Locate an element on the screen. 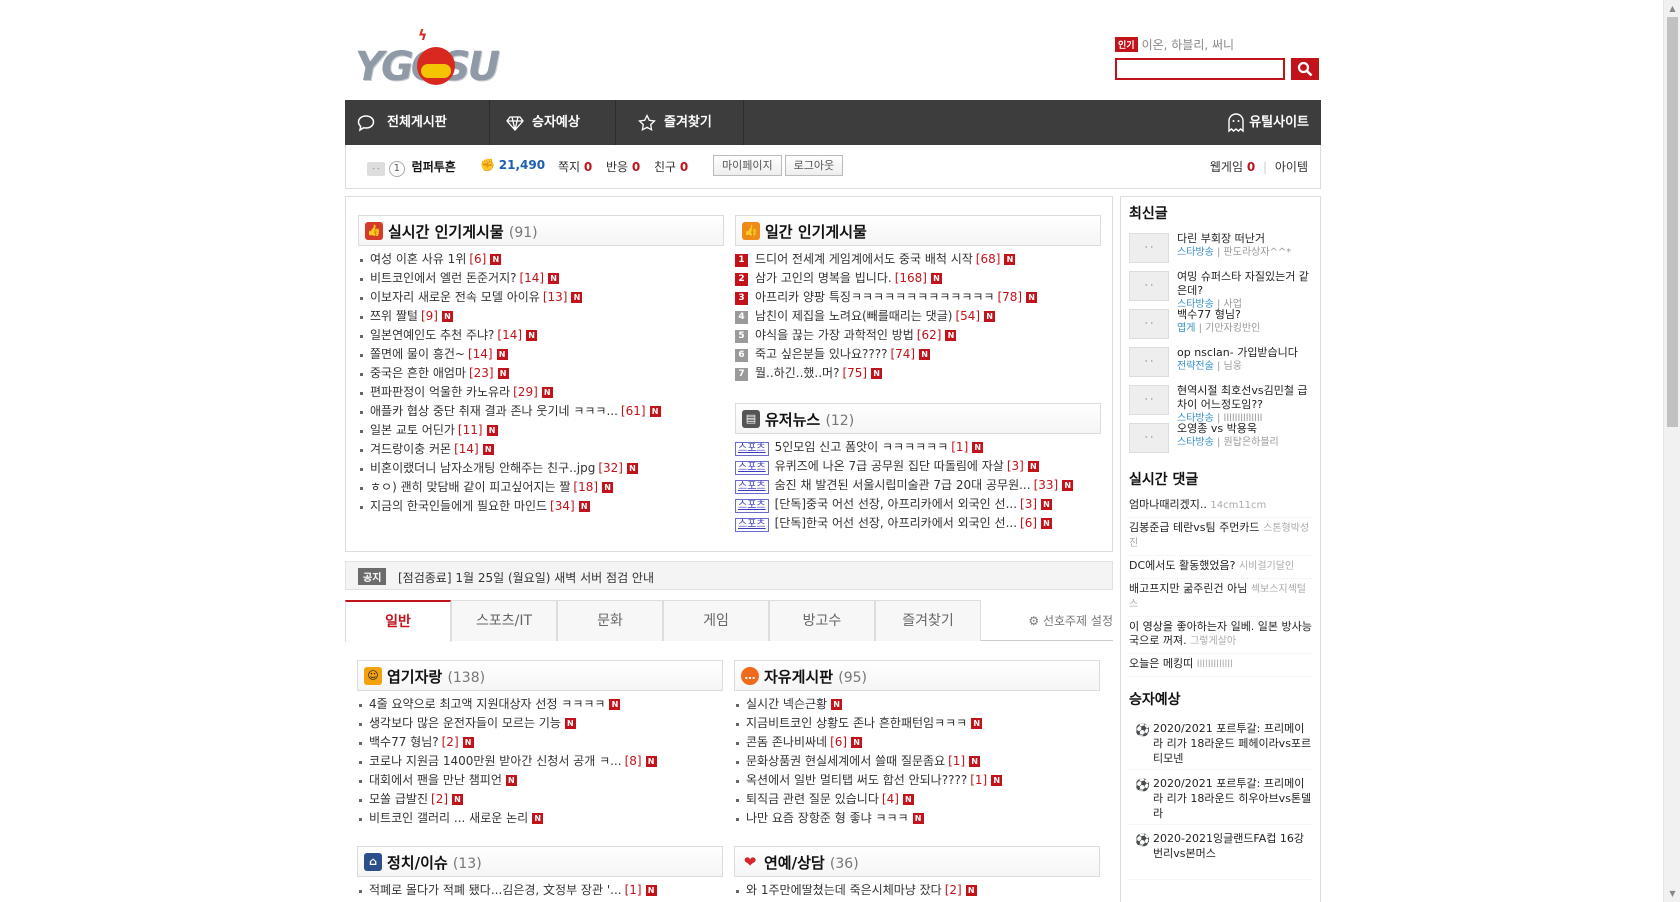  list-item: 퇴직금 관련 질문 있습니다 [4] N is located at coordinates (917, 799).